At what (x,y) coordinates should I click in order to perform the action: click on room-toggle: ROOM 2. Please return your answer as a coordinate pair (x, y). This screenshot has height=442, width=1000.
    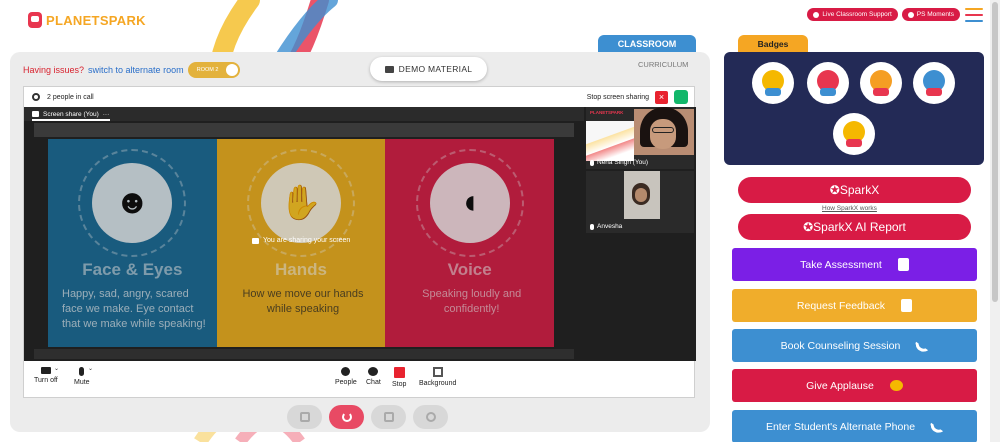
    Looking at the image, I should click on (213, 70).